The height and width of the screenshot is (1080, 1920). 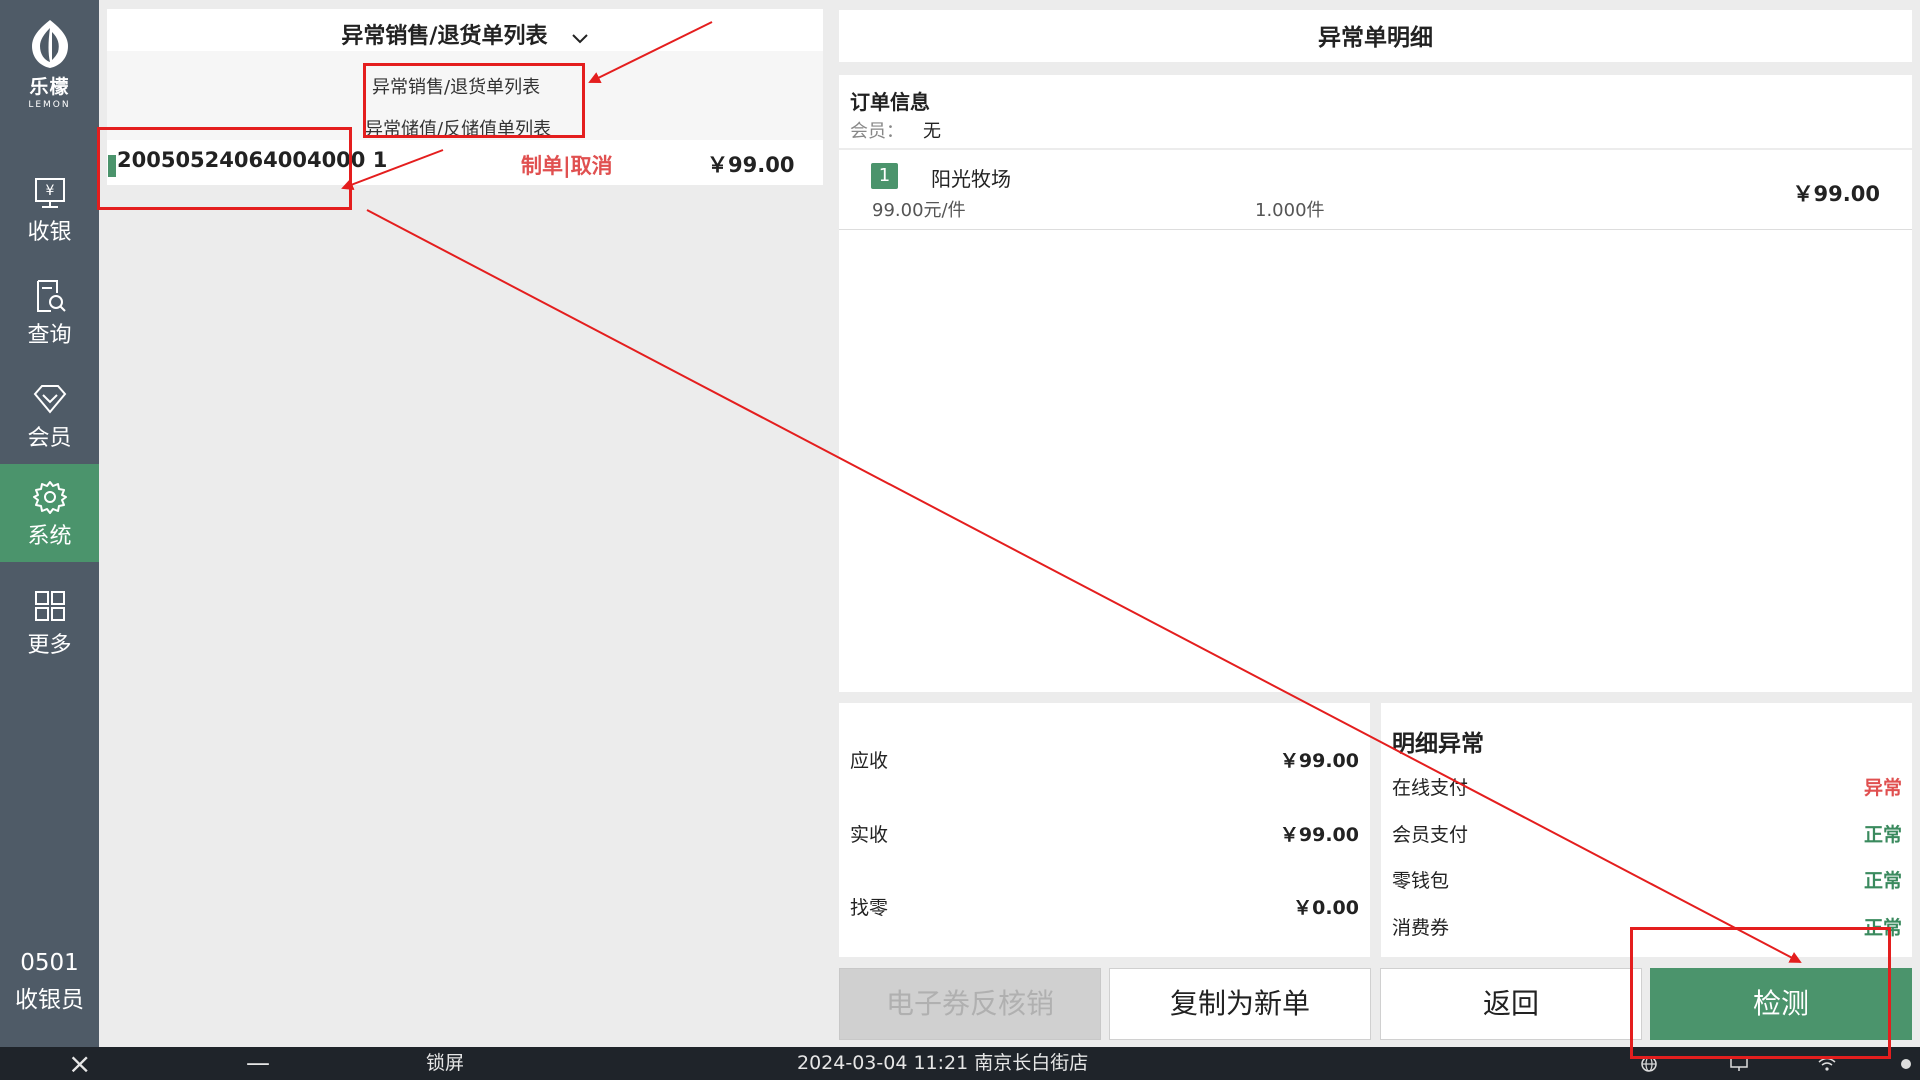 What do you see at coordinates (580, 39) in the screenshot?
I see `chevron-down-icon` at bounding box center [580, 39].